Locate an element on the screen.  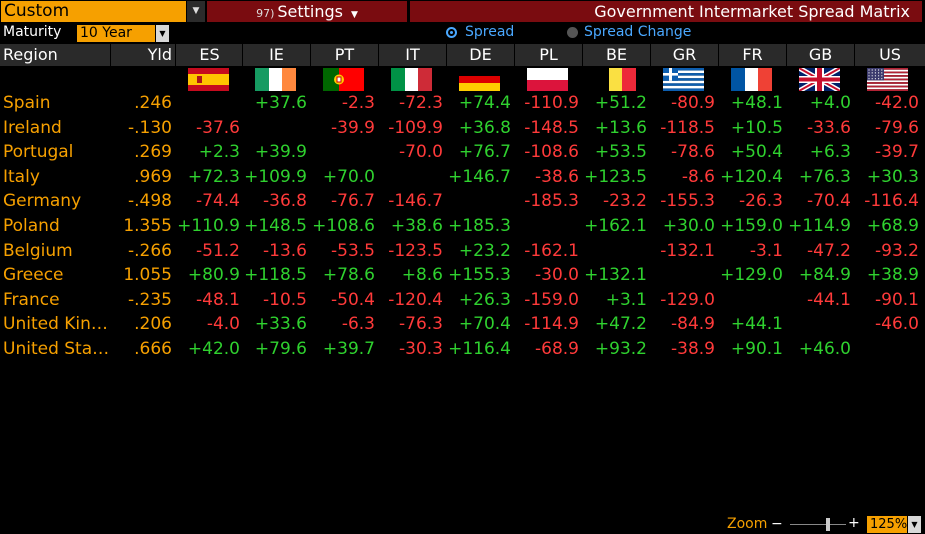
spread-cell: -93.2 is located at coordinates (885, 251).